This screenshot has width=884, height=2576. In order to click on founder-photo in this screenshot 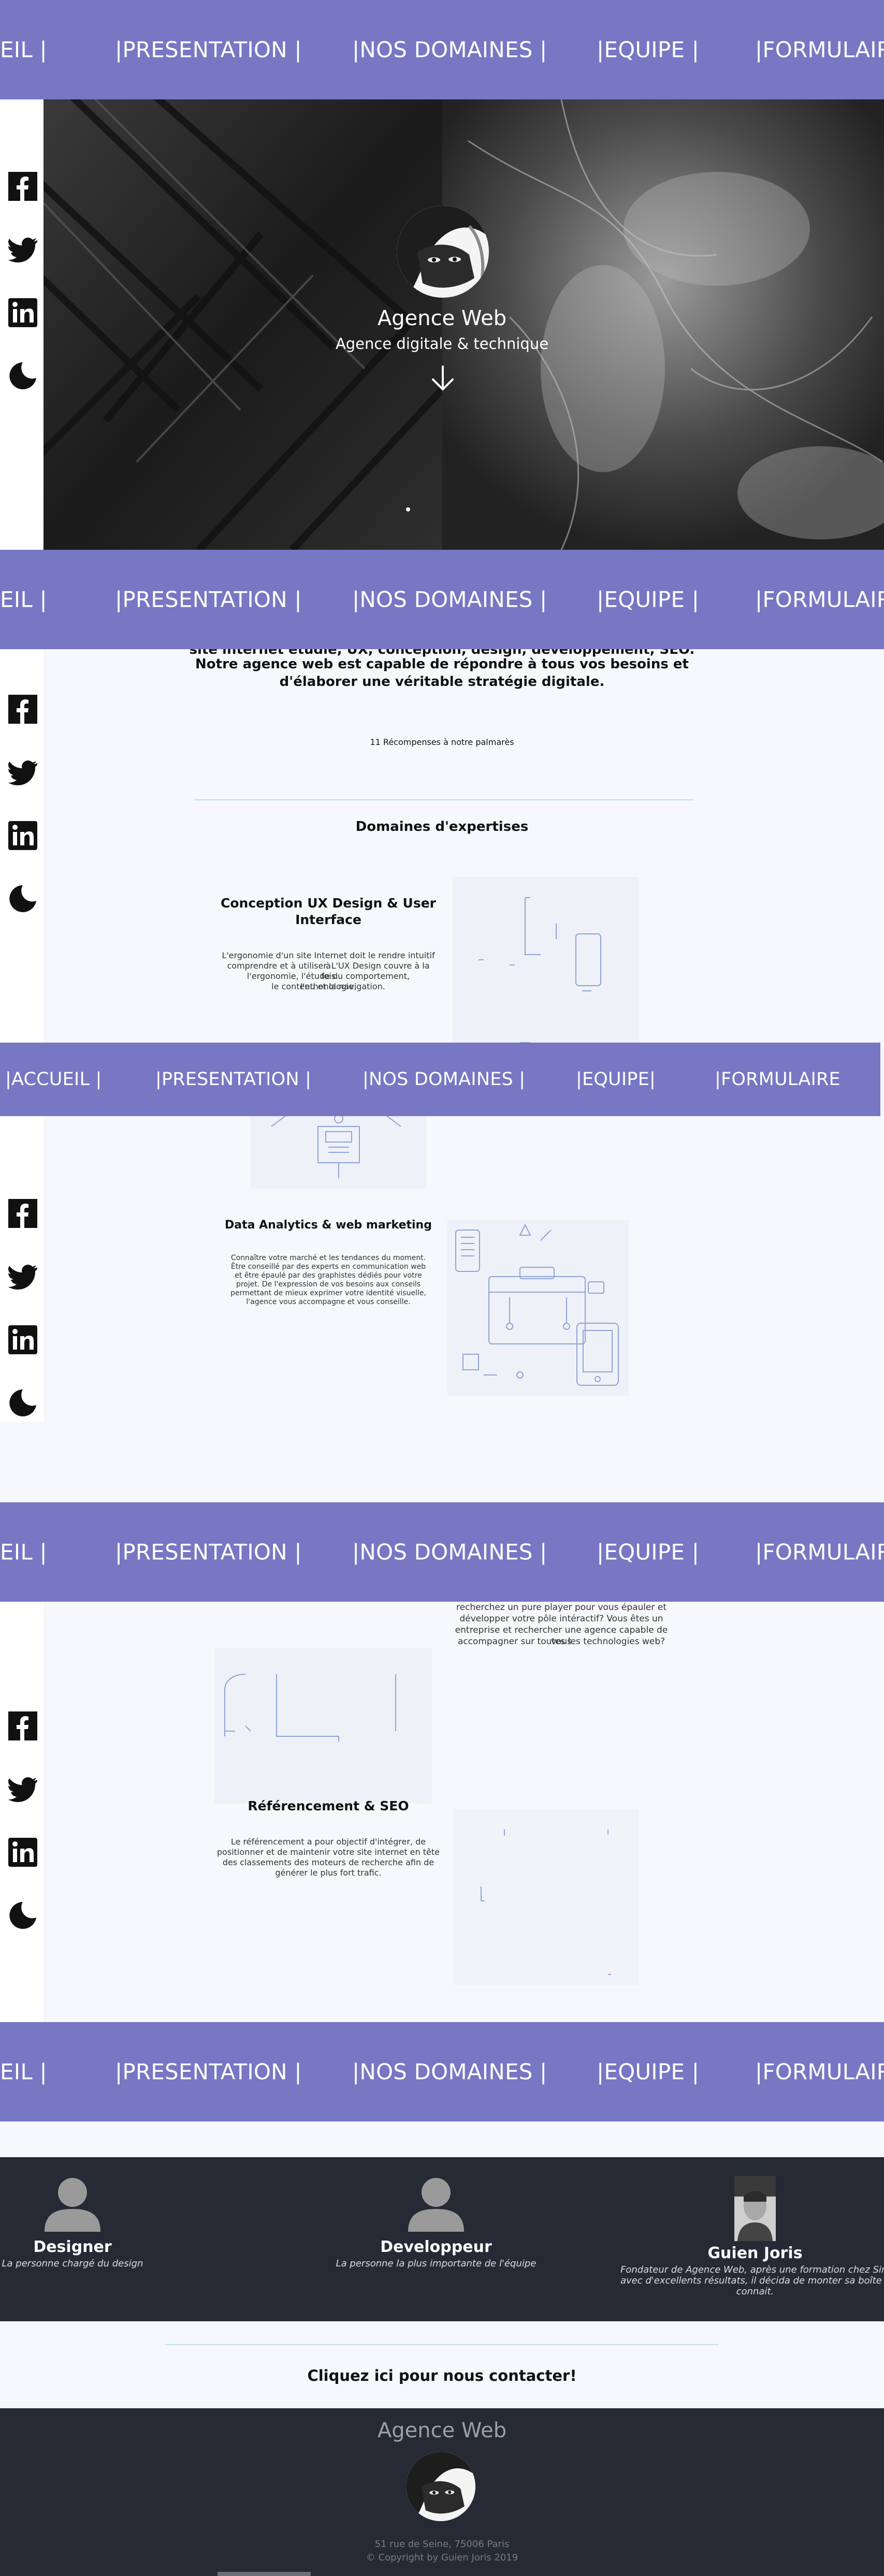, I will do `click(755, 2209)`.